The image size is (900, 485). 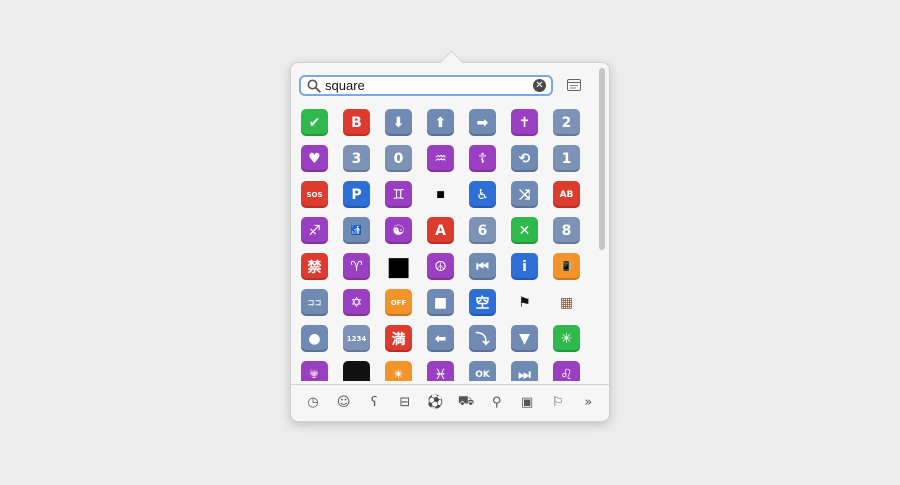 I want to click on leo-icon: ♌, so click(x=566, y=371).